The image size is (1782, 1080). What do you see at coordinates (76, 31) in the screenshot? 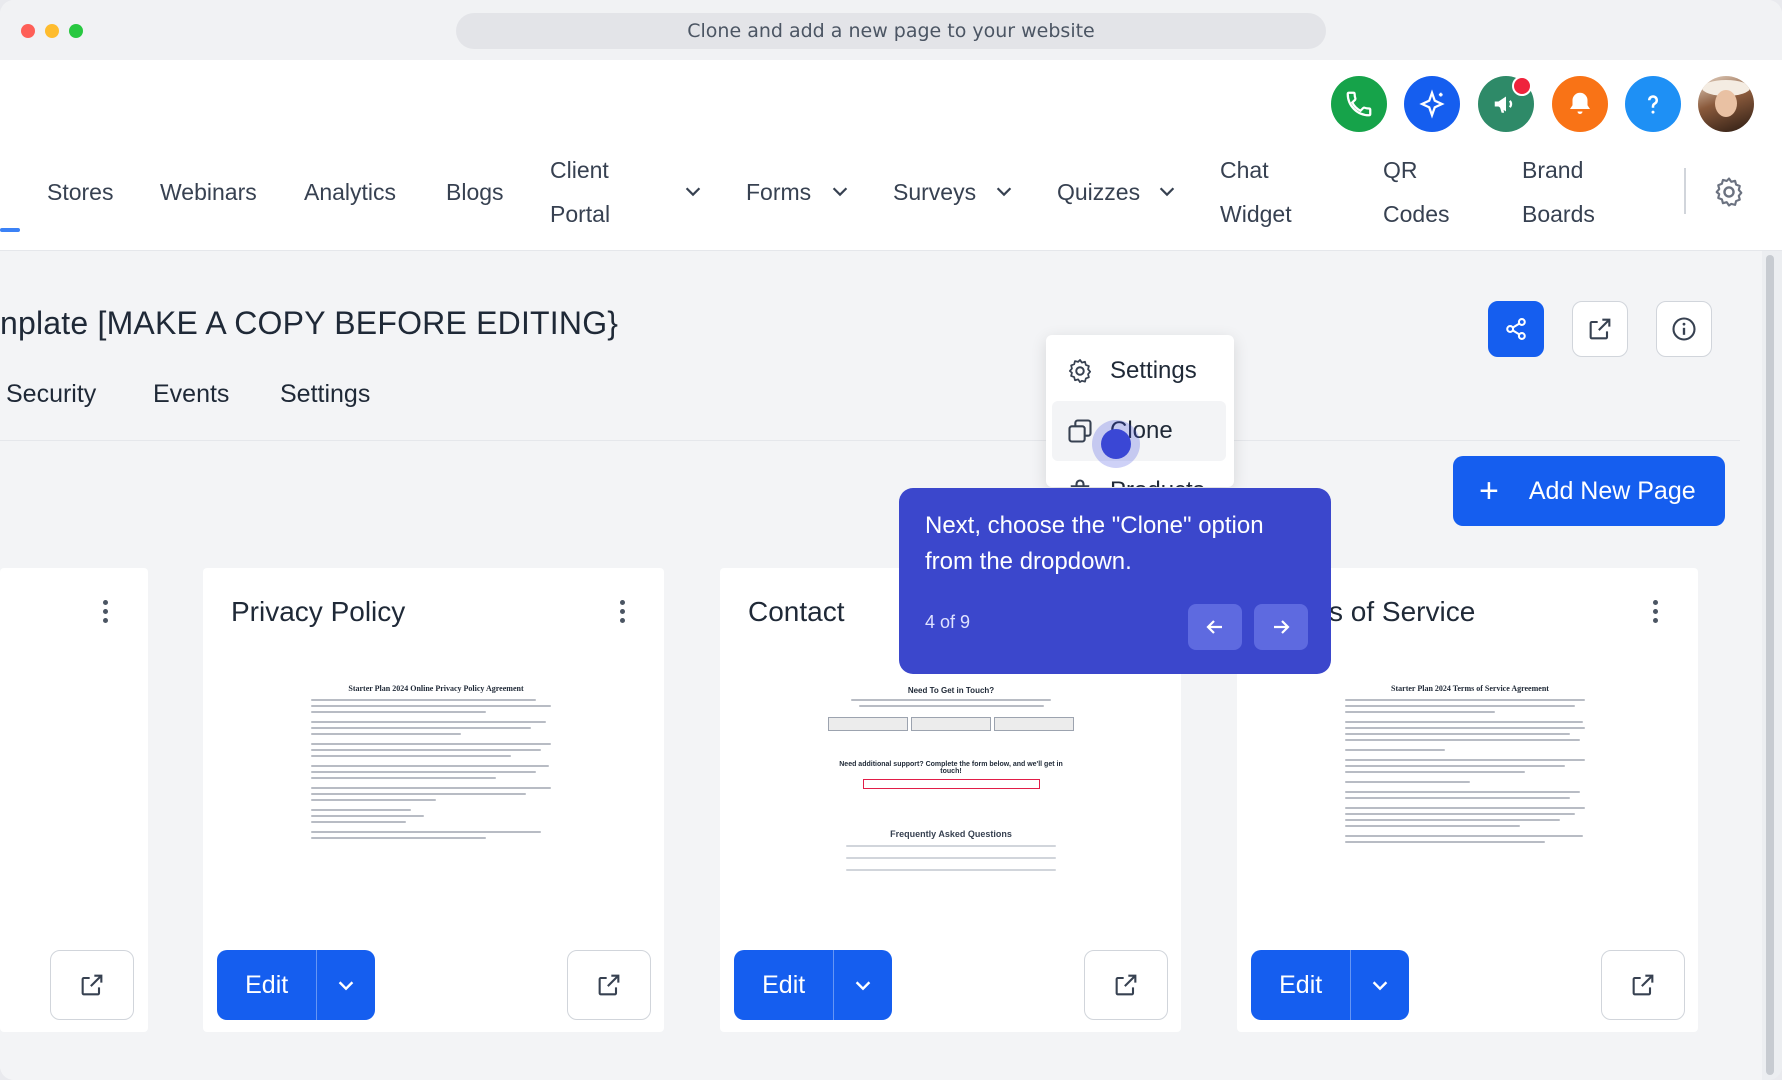
I see `maximize-window-button` at bounding box center [76, 31].